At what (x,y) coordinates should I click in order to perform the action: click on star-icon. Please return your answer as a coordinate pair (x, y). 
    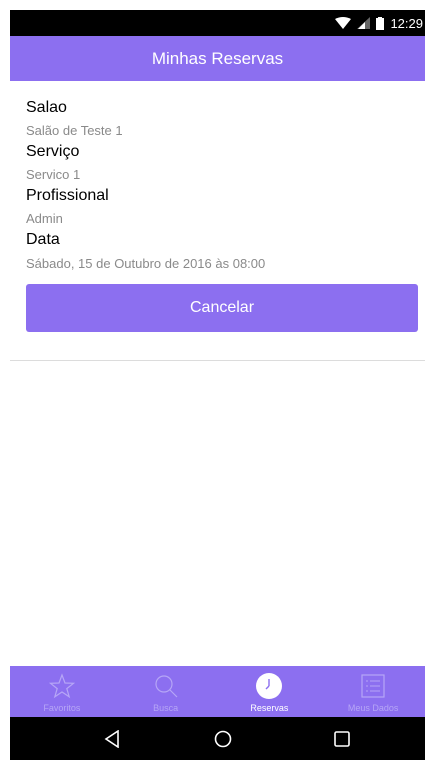
    Looking at the image, I should click on (61, 686).